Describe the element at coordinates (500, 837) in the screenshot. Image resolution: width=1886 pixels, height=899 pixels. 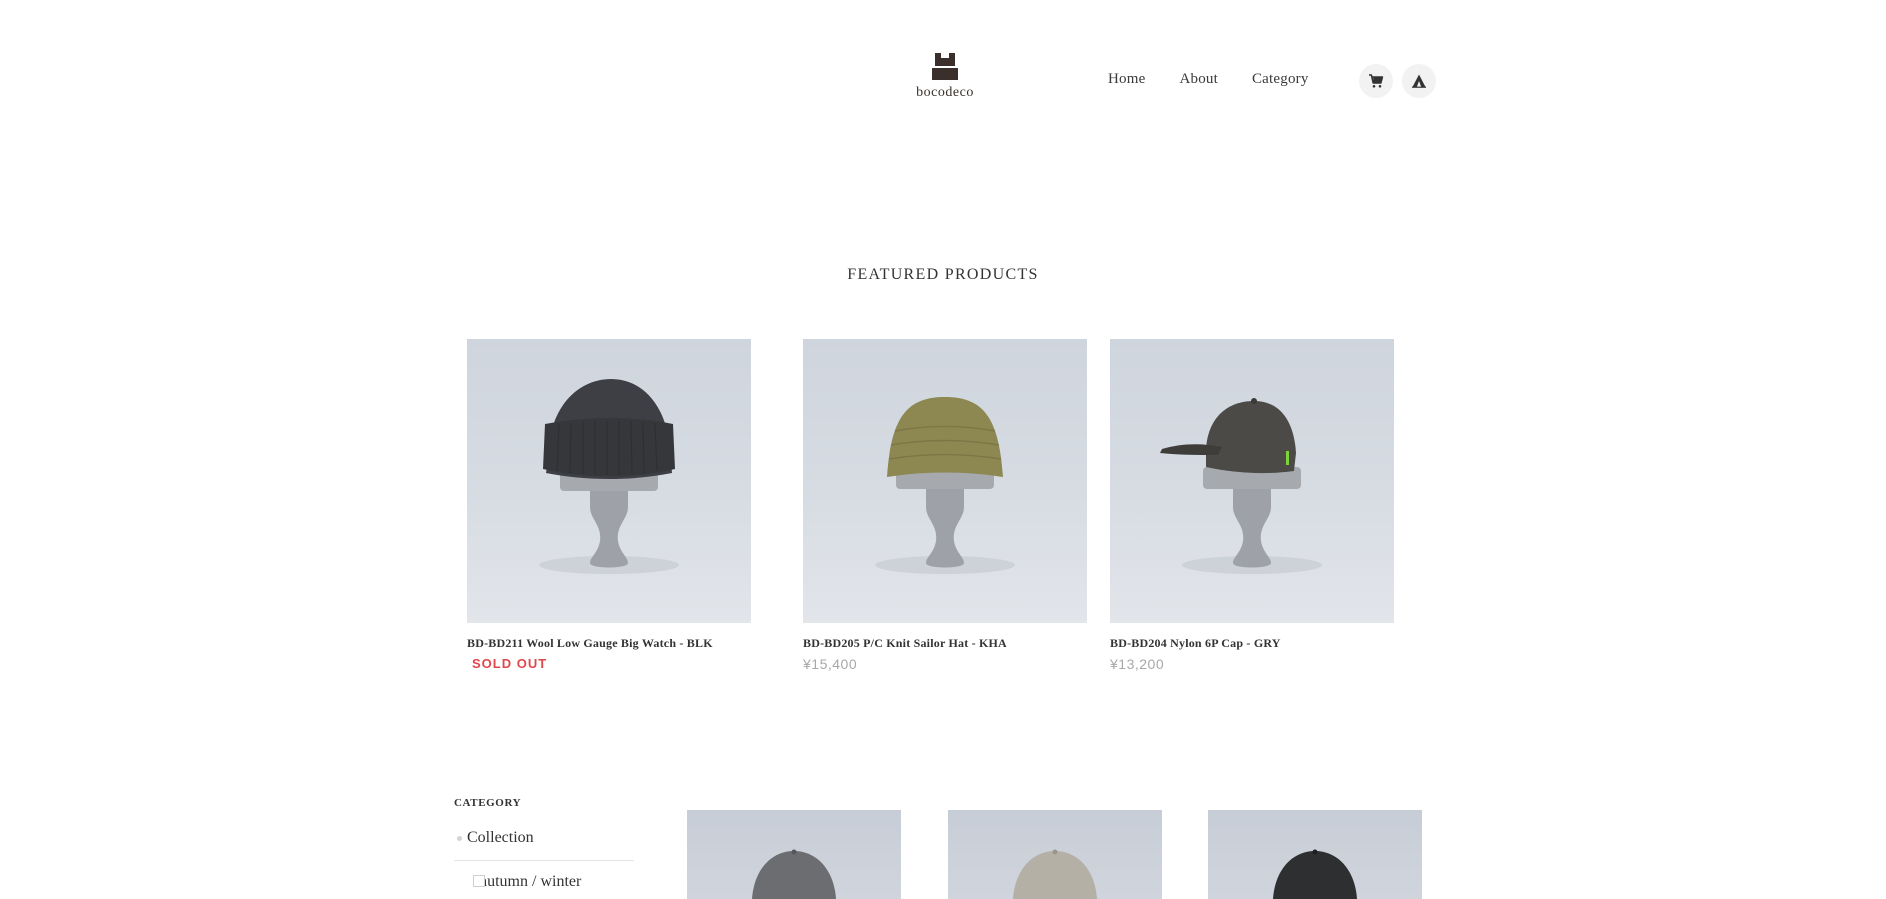
I see `category-label: Collection` at that location.